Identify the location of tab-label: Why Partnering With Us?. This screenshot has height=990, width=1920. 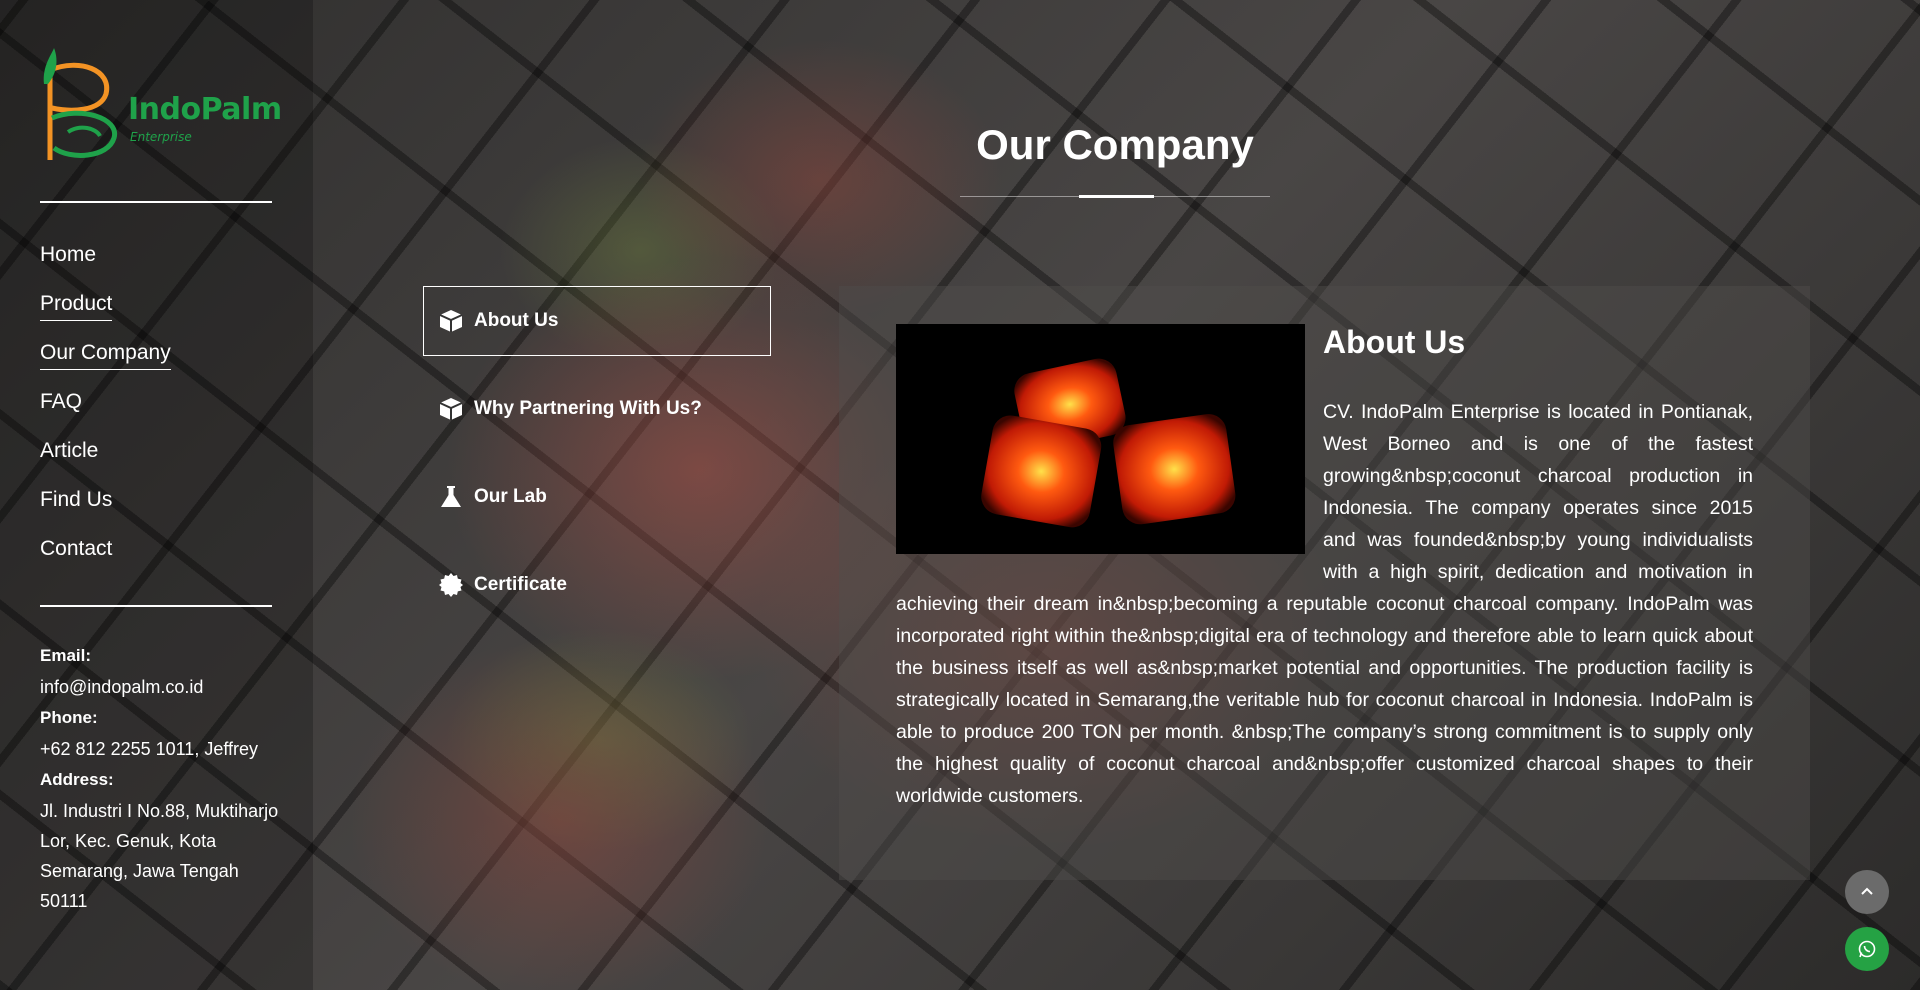
(588, 408).